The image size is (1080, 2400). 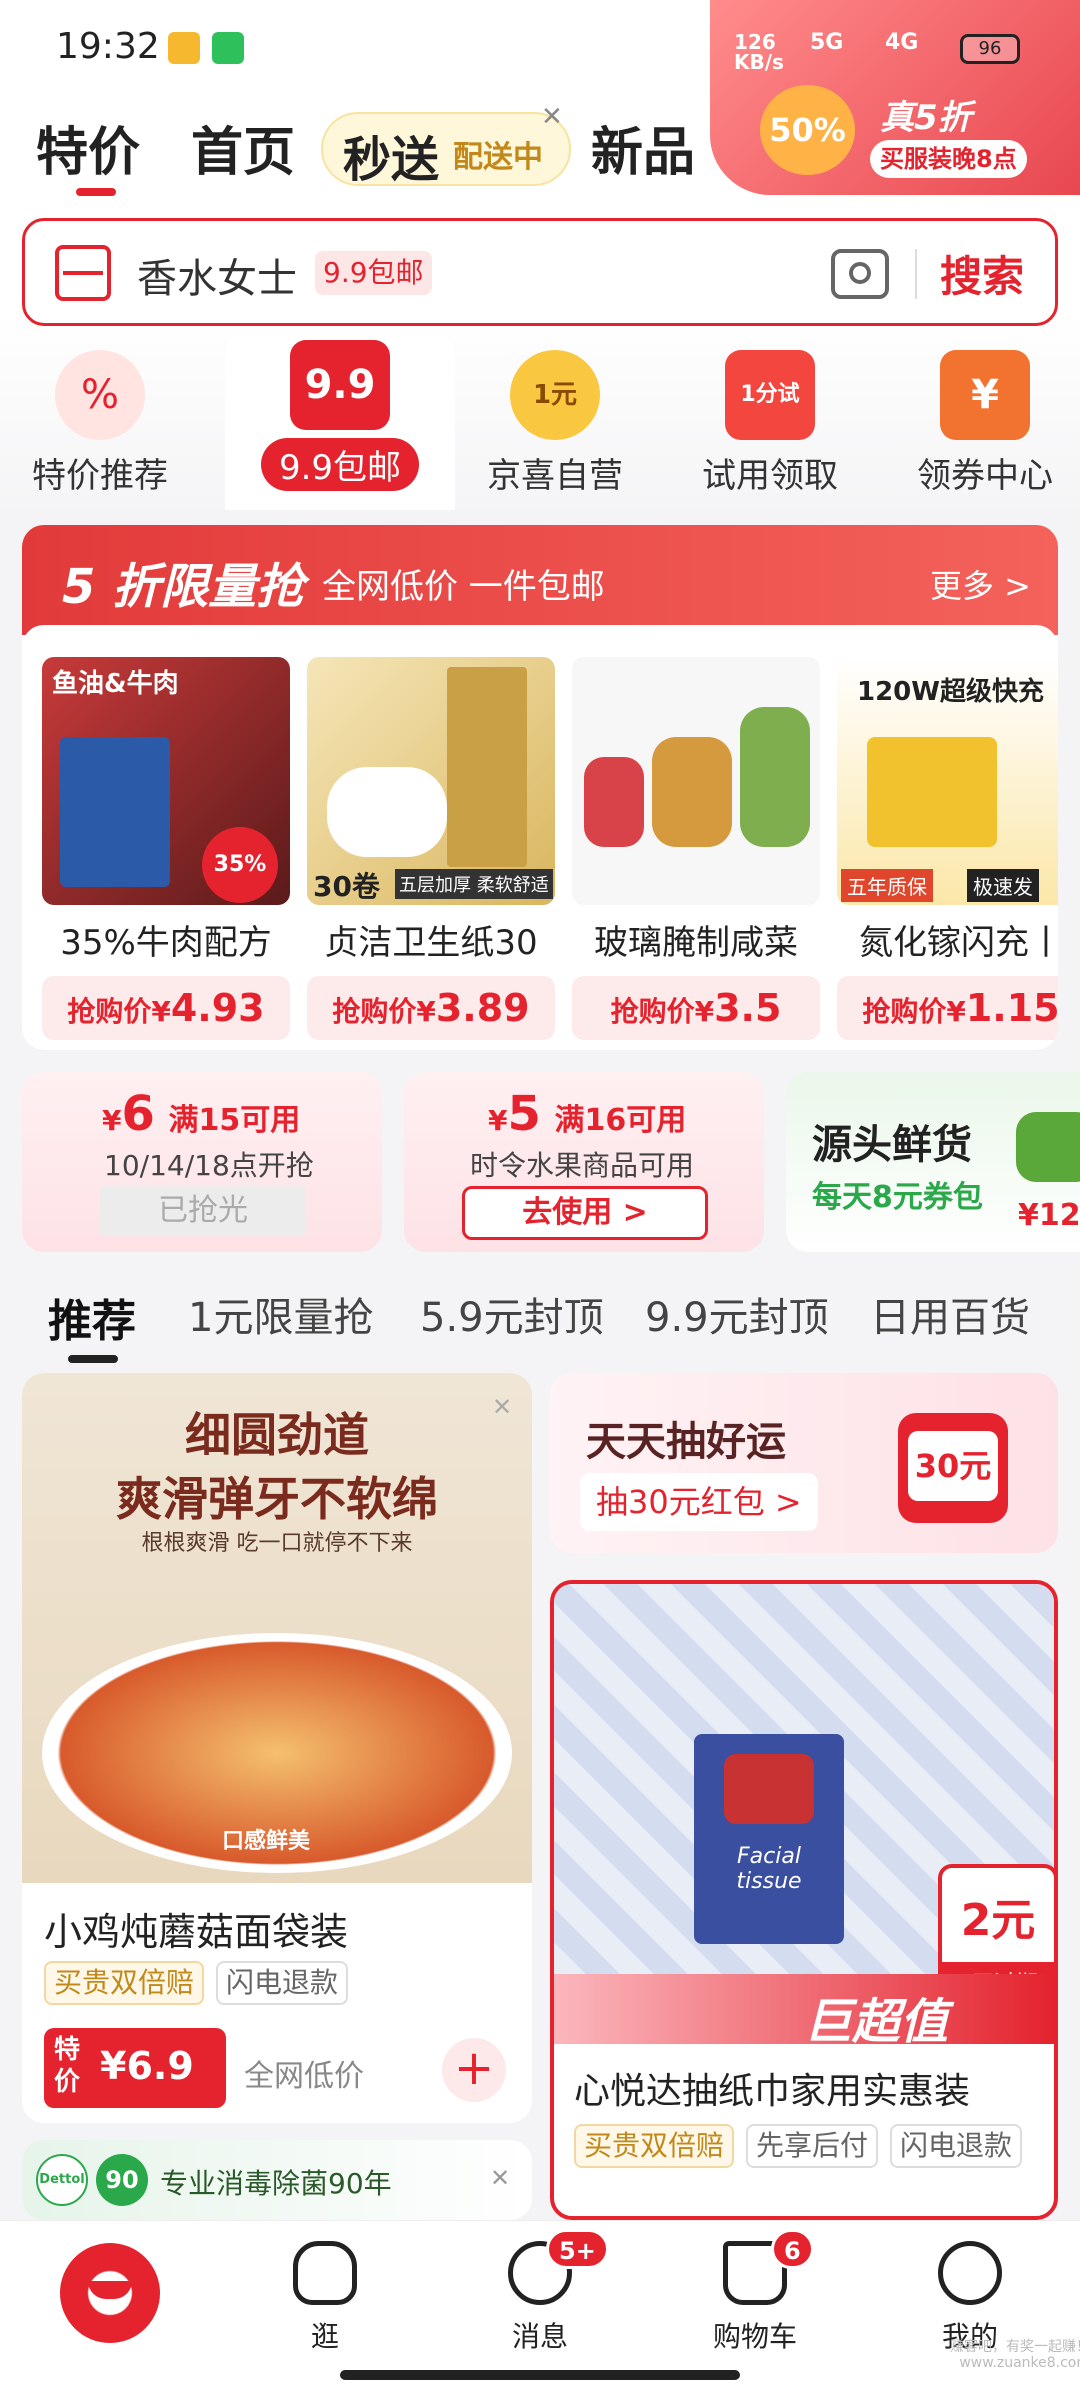 I want to click on category-jingxi: 1元 京喜自营, so click(x=555, y=418).